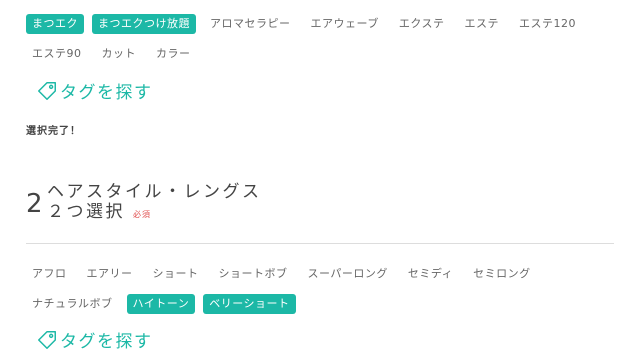 The image size is (640, 360). Describe the element at coordinates (502, 274) in the screenshot. I see `tag-option: セミロング` at that location.